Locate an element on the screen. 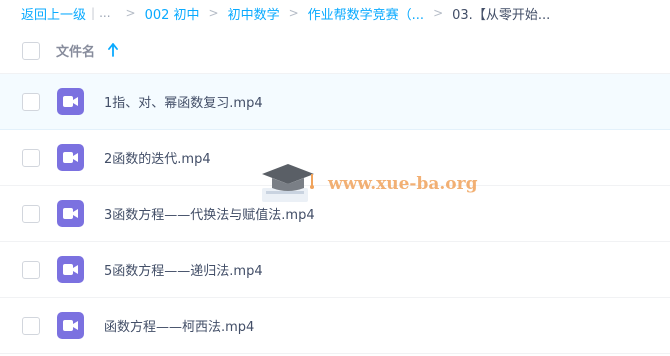 The width and height of the screenshot is (670, 356). graduation-cap-icon is located at coordinates (288, 183).